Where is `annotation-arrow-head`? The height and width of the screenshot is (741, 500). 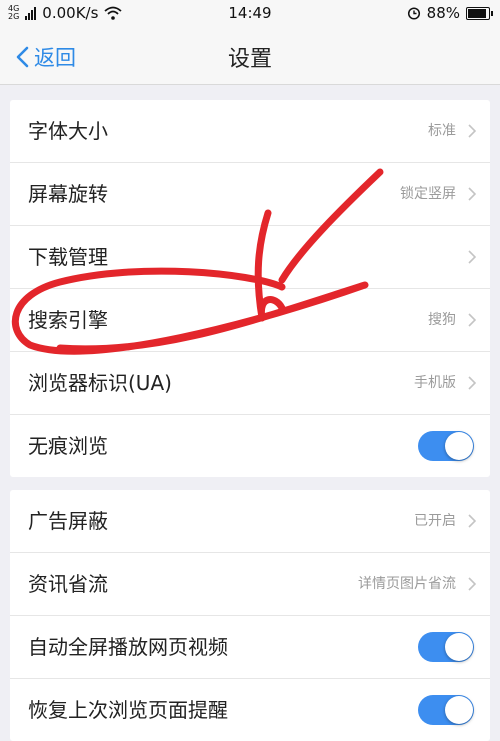
annotation-arrow-head is located at coordinates (270, 265).